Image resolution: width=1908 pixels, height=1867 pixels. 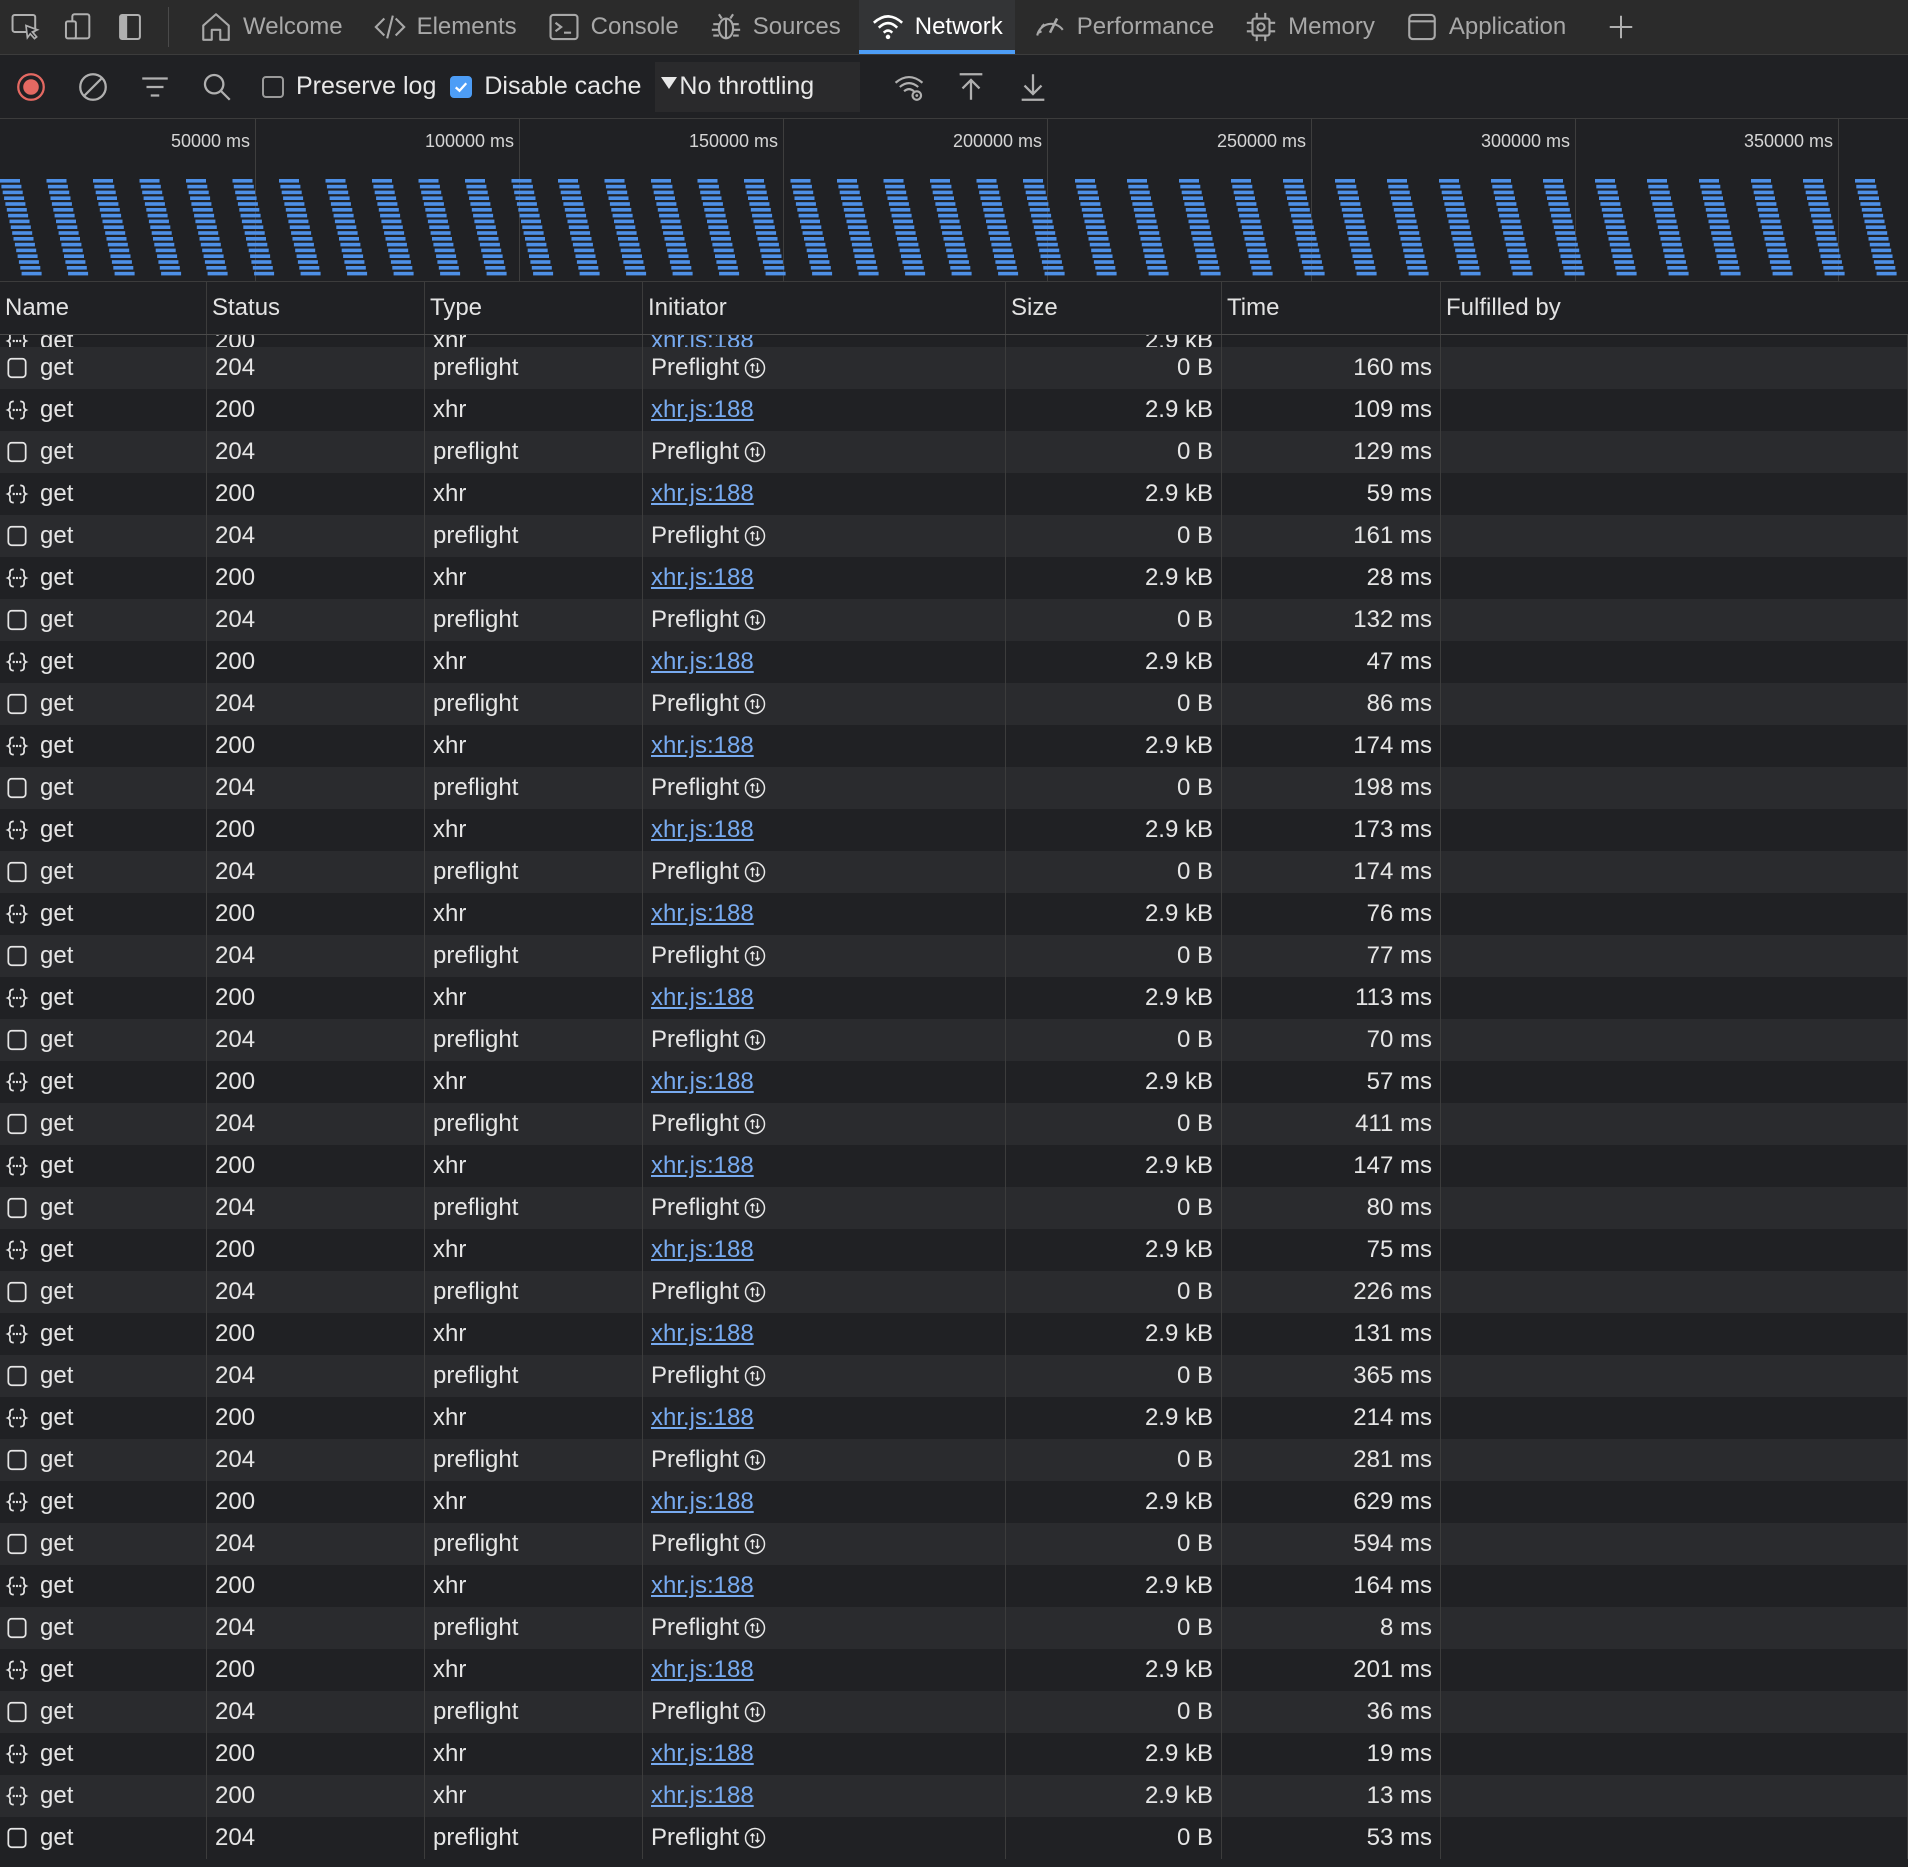 What do you see at coordinates (954, 620) in the screenshot?
I see `table-row: get 204 preflight Preflight 0 B 132 ms` at bounding box center [954, 620].